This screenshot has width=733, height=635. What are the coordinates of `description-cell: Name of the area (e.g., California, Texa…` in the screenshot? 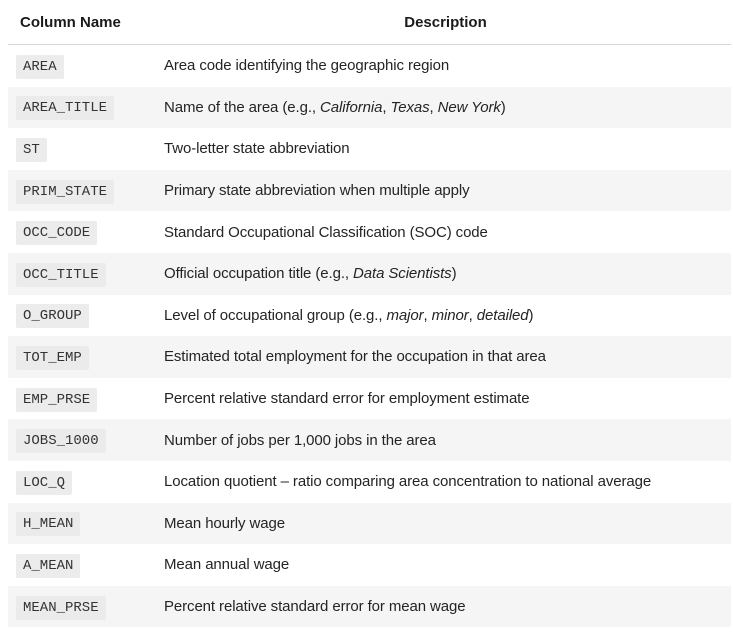 It's located at (445, 107).